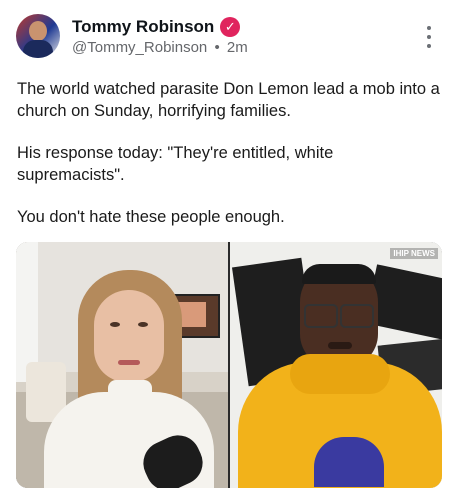 The image size is (459, 500). Describe the element at coordinates (230, 27) in the screenshot. I see `verified-badge-icon: ✓` at that location.